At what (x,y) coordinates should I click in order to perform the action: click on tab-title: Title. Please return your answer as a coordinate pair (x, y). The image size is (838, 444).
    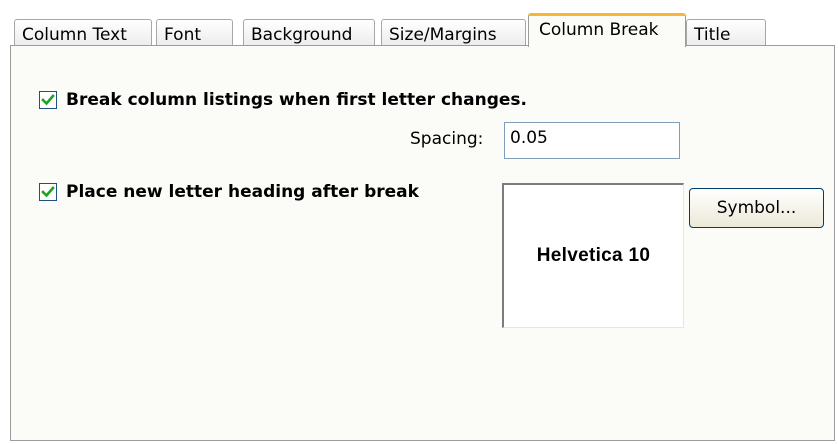
    Looking at the image, I should click on (726, 32).